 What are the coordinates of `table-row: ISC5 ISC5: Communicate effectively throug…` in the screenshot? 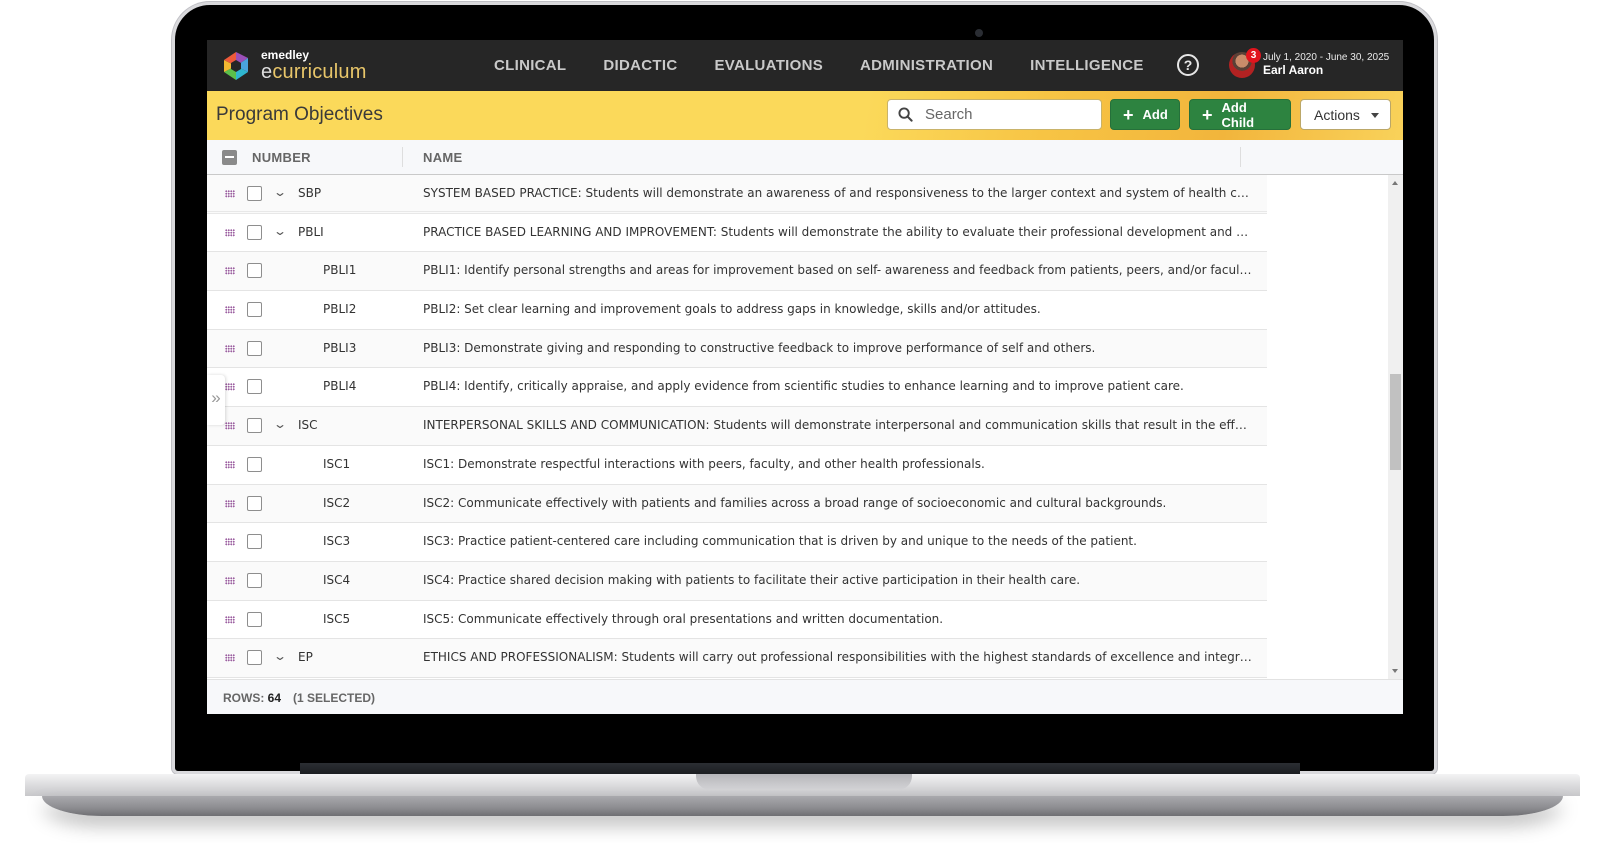 It's located at (737, 620).